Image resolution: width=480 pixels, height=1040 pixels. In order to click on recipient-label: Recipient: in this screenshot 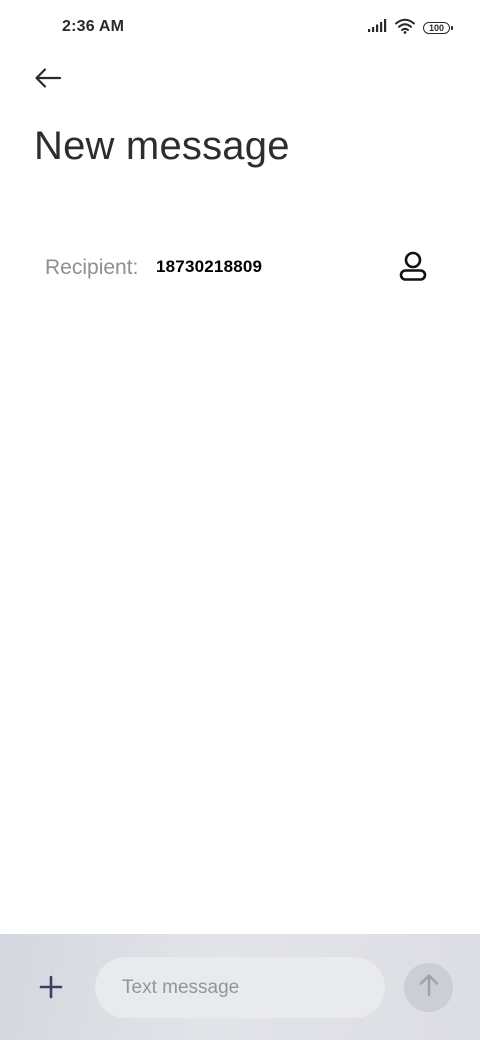, I will do `click(92, 267)`.